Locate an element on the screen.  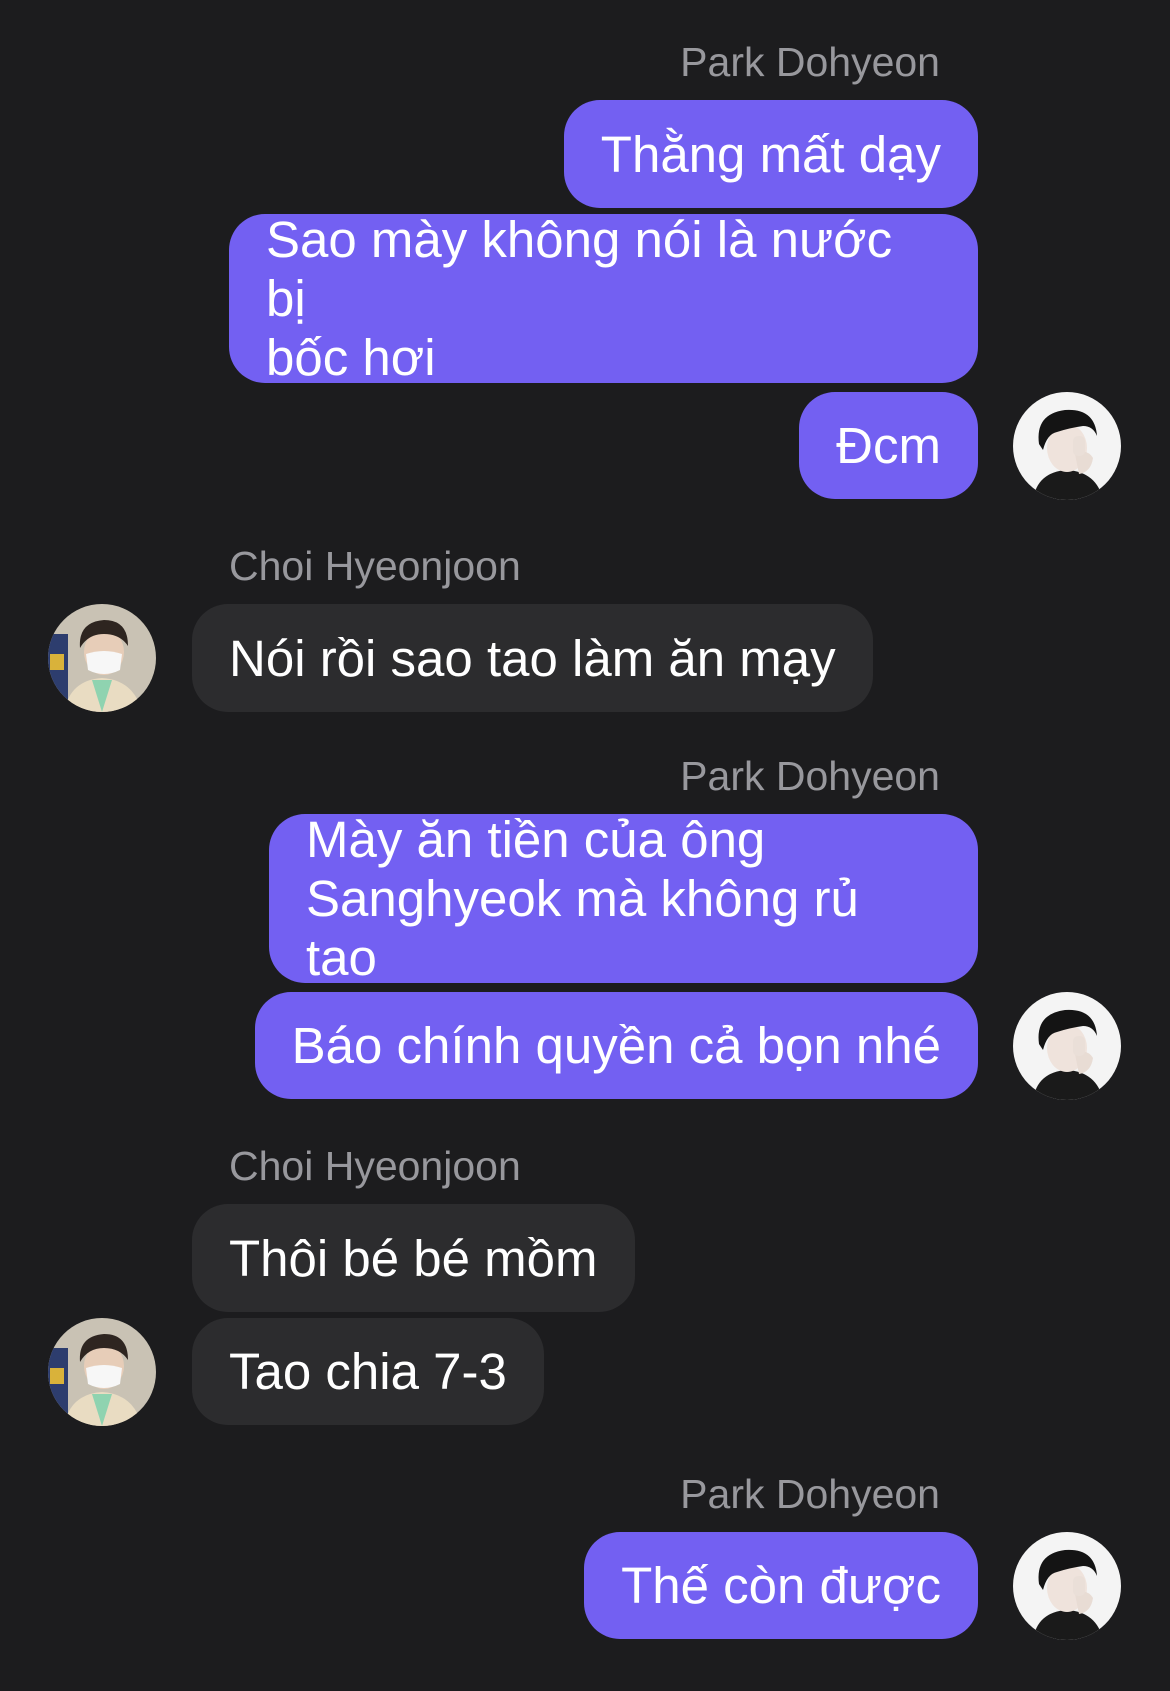
message-bubble-outgoing: Sao mày không nói là nước bị bốc hơi is located at coordinates (603, 298).